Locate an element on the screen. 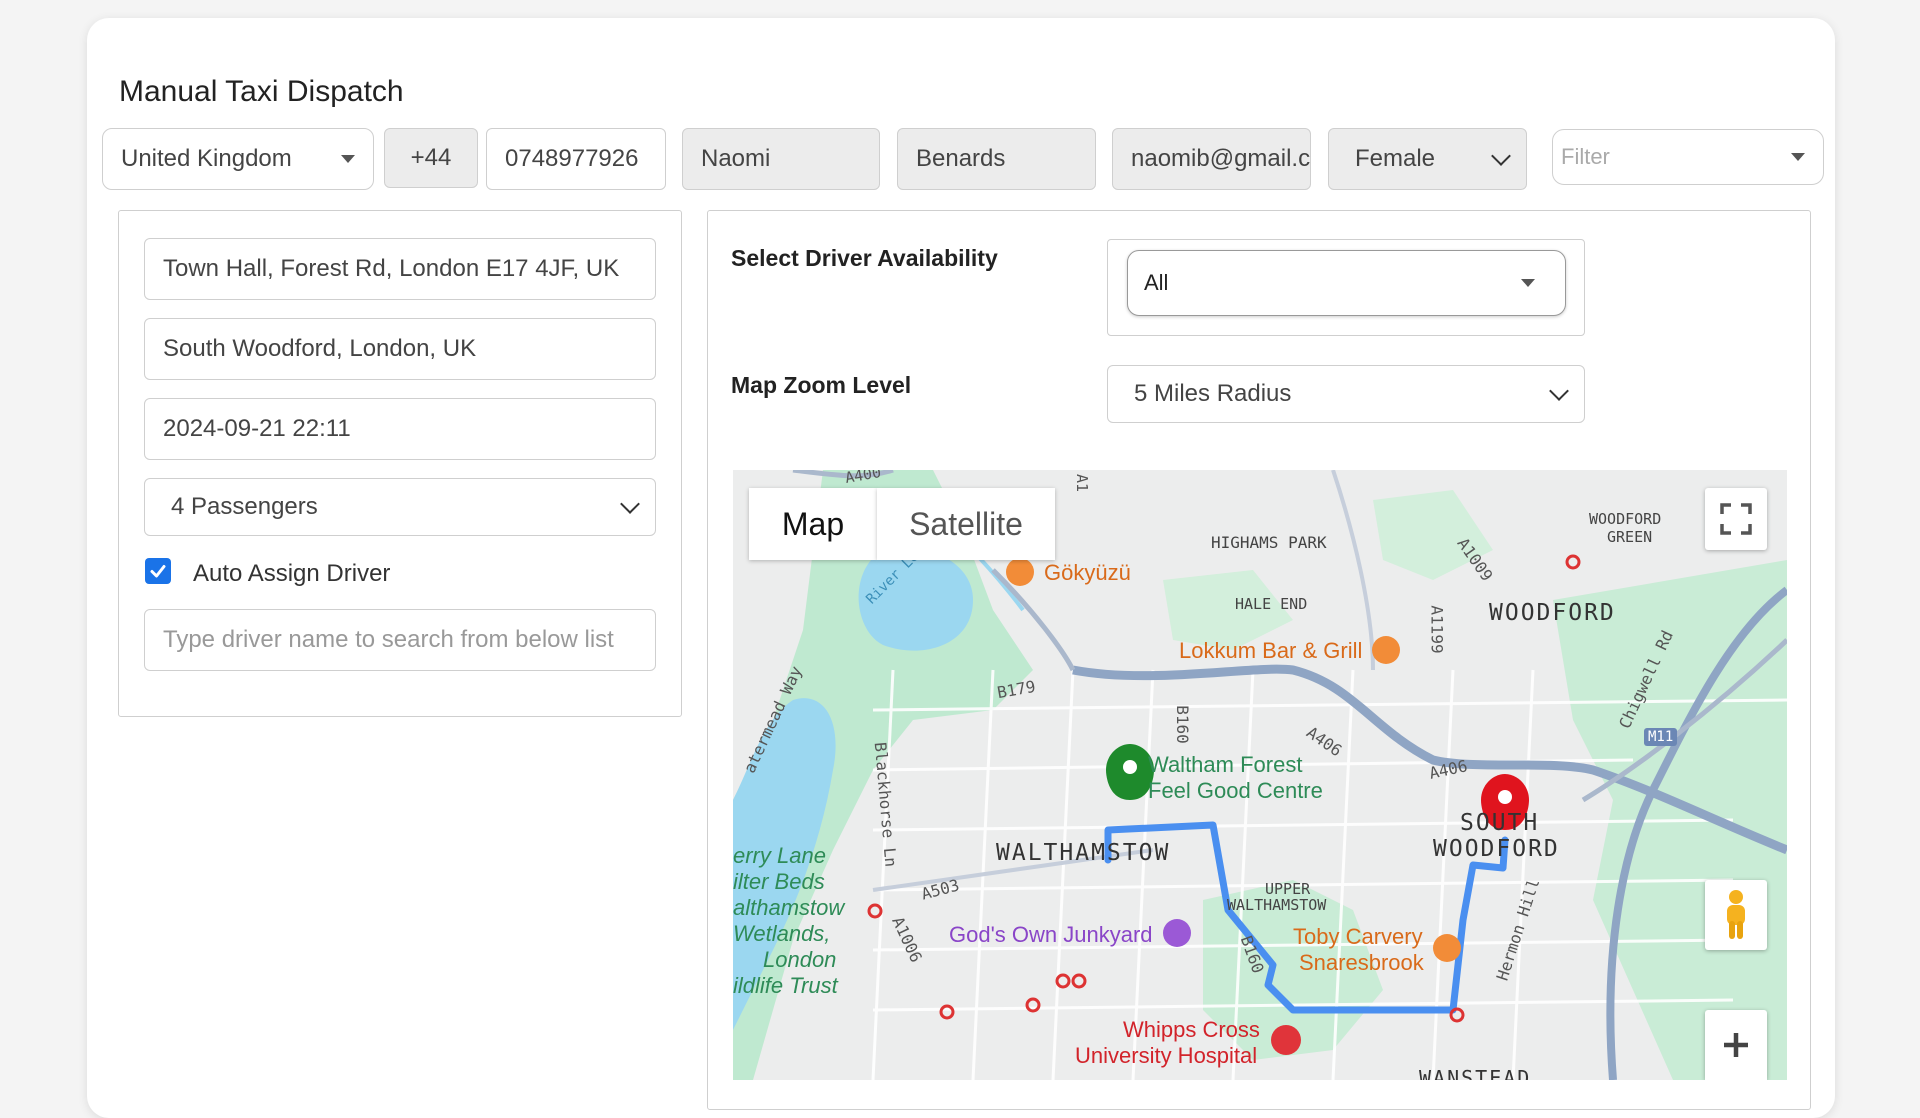 The image size is (1920, 1118). poi-ferry-lane-2: ilter Beds is located at coordinates (779, 882).